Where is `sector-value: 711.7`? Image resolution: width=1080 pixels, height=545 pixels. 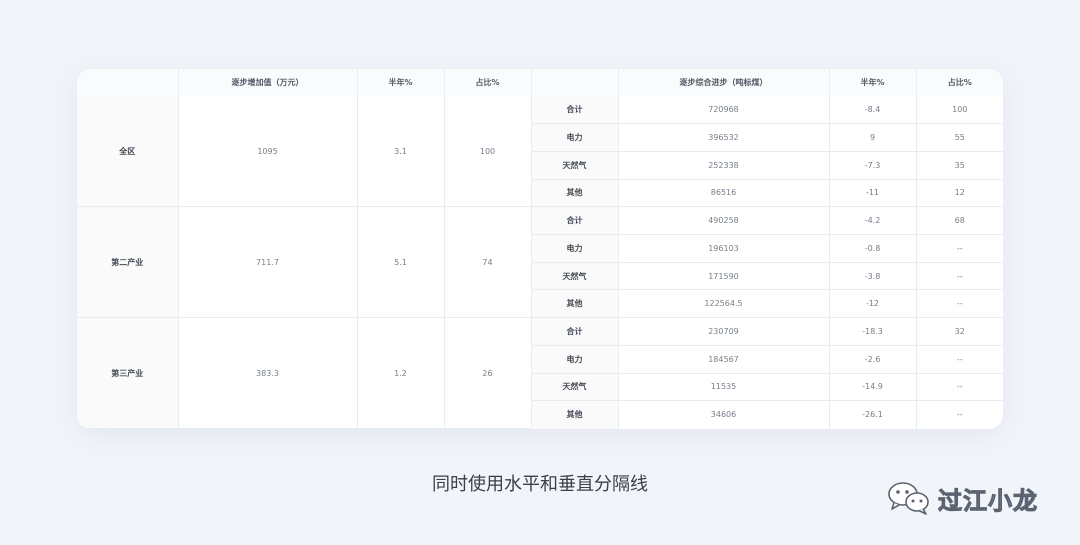
sector-value: 711.7 is located at coordinates (267, 262).